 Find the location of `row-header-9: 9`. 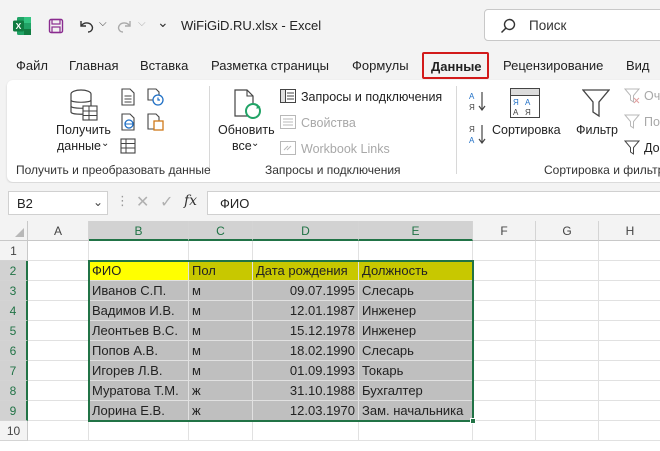

row-header-9: 9 is located at coordinates (14, 411).